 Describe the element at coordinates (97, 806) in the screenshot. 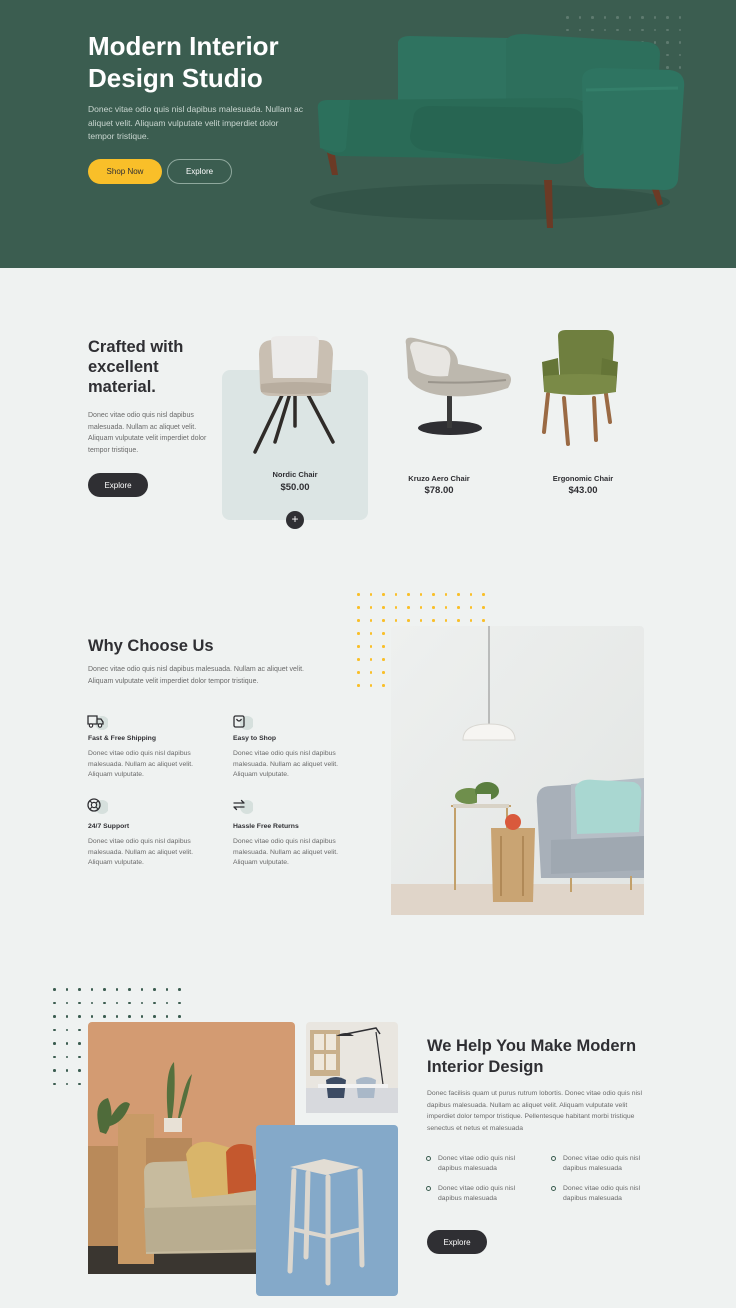

I see `support-icon` at that location.